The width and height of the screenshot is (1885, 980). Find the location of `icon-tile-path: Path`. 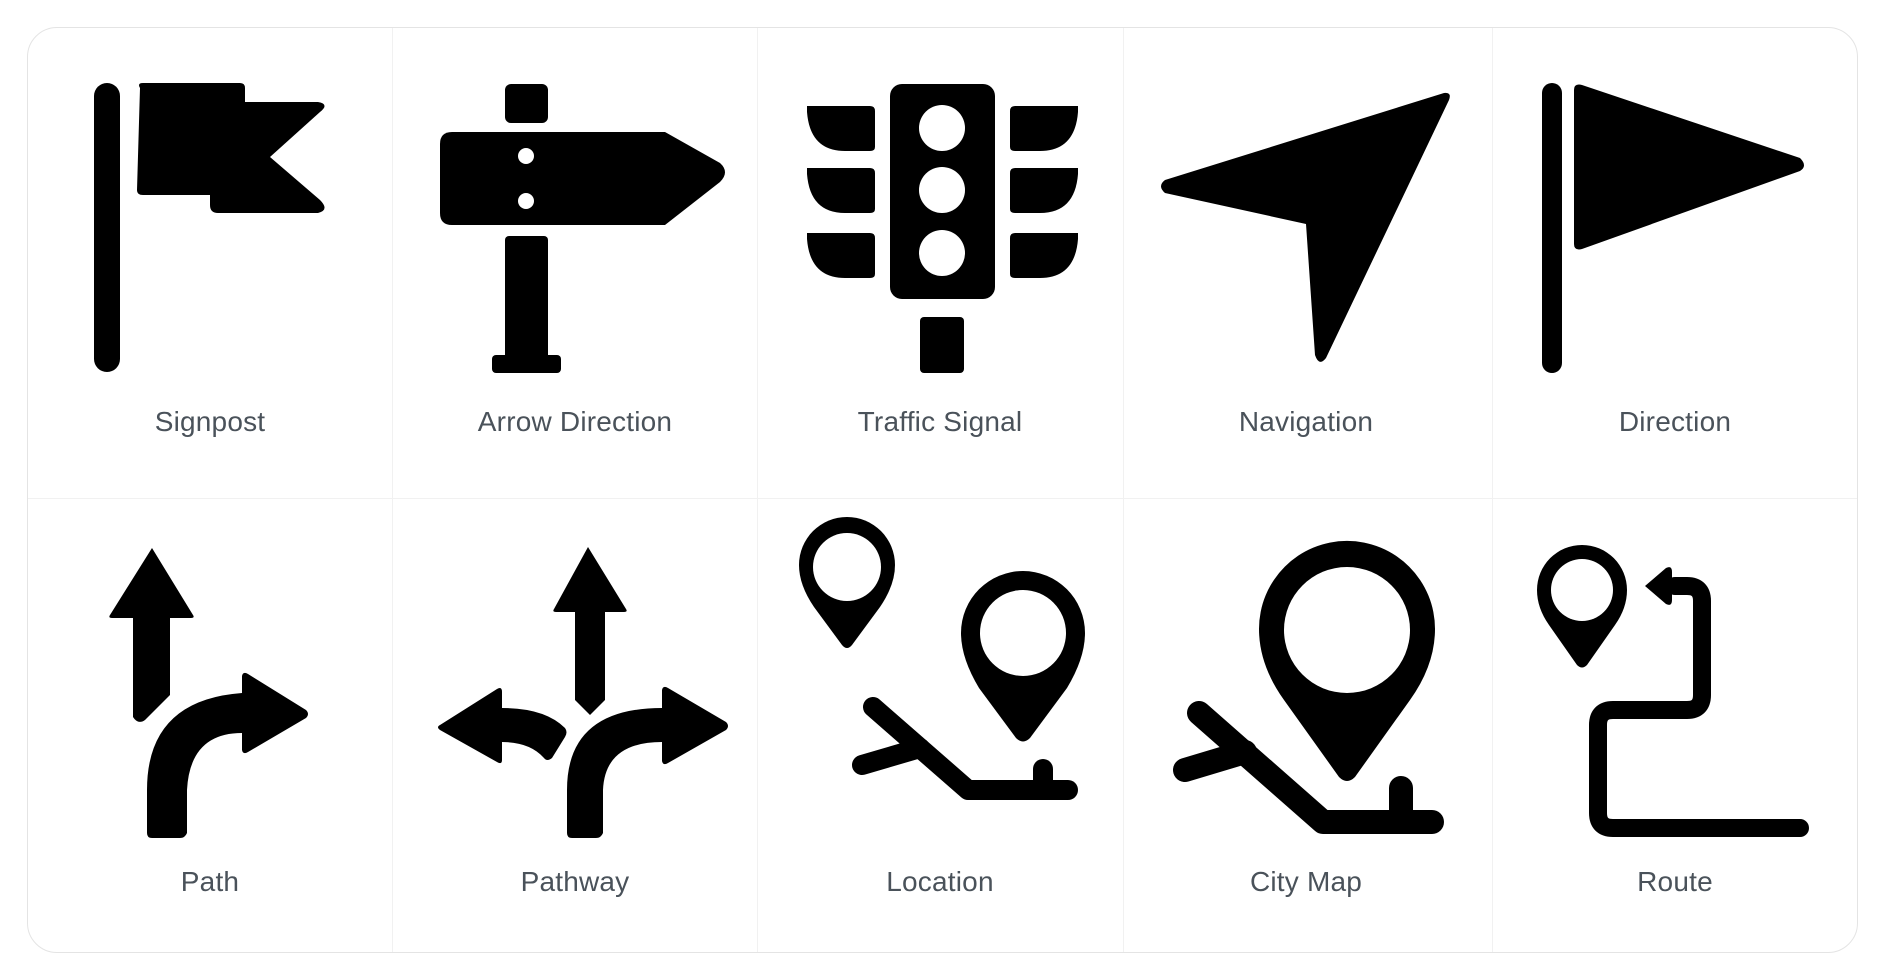

icon-tile-path: Path is located at coordinates (210, 725).